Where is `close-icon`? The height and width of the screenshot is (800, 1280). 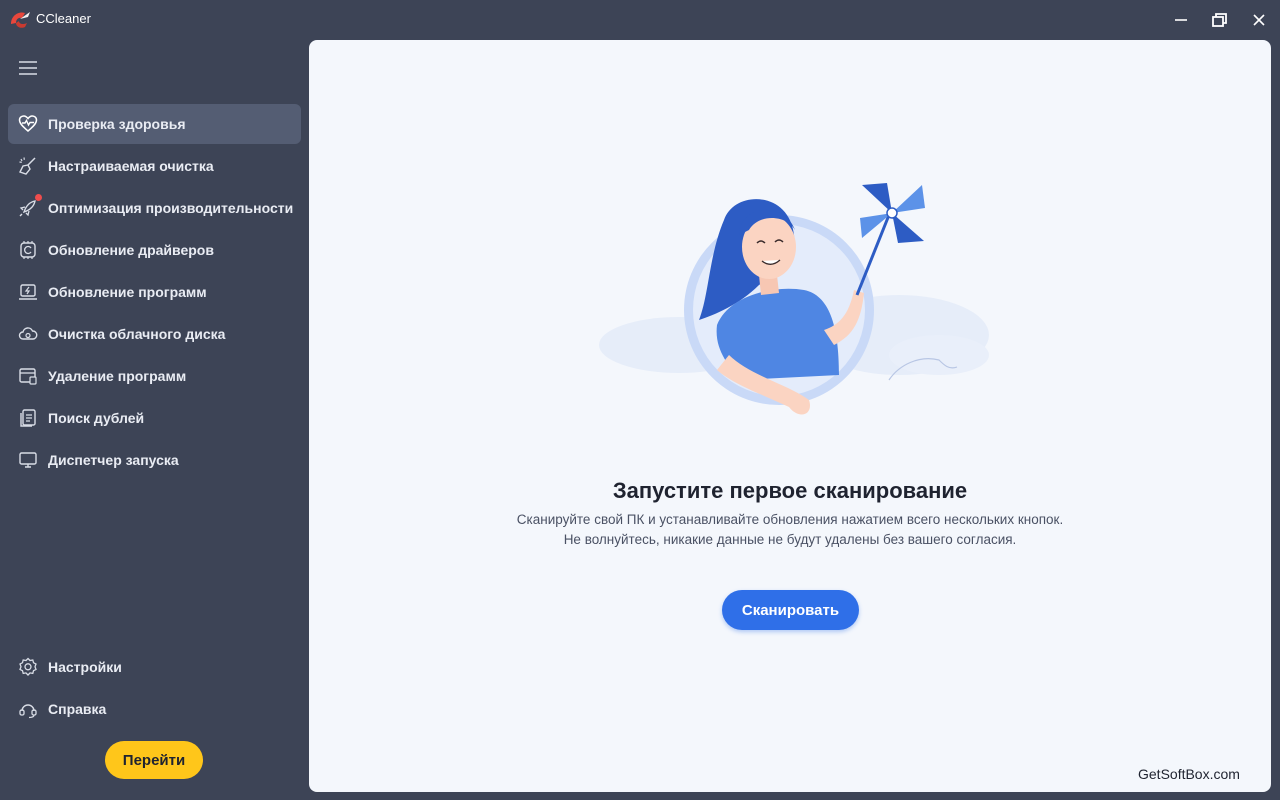 close-icon is located at coordinates (1259, 20).